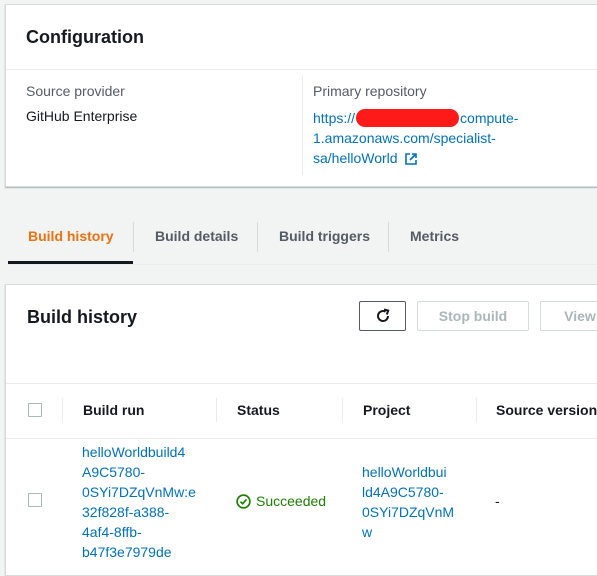 This screenshot has height=576, width=597. I want to click on build-run-line: b47f3e7979de, so click(127, 552).